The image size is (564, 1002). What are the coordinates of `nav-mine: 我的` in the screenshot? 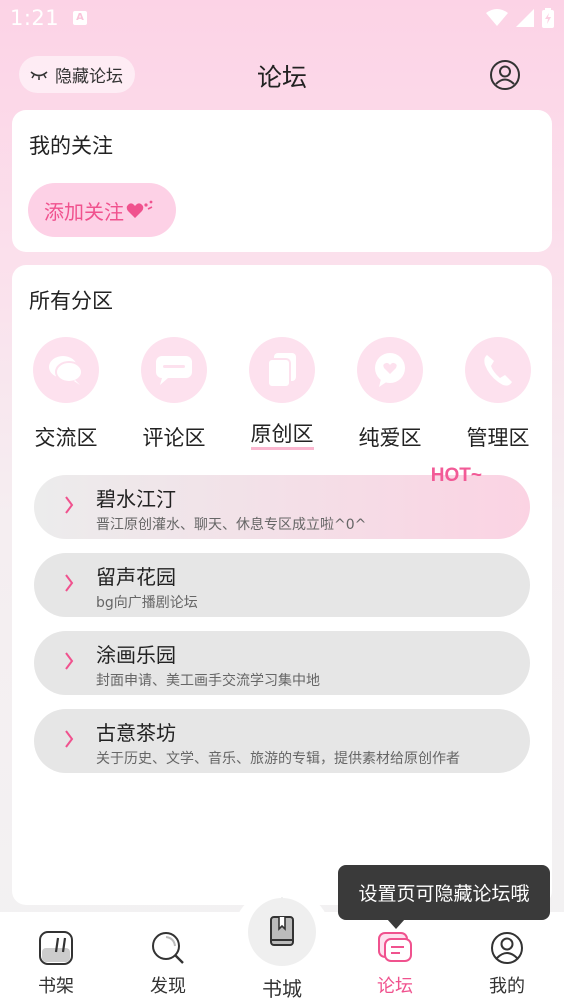 It's located at (507, 957).